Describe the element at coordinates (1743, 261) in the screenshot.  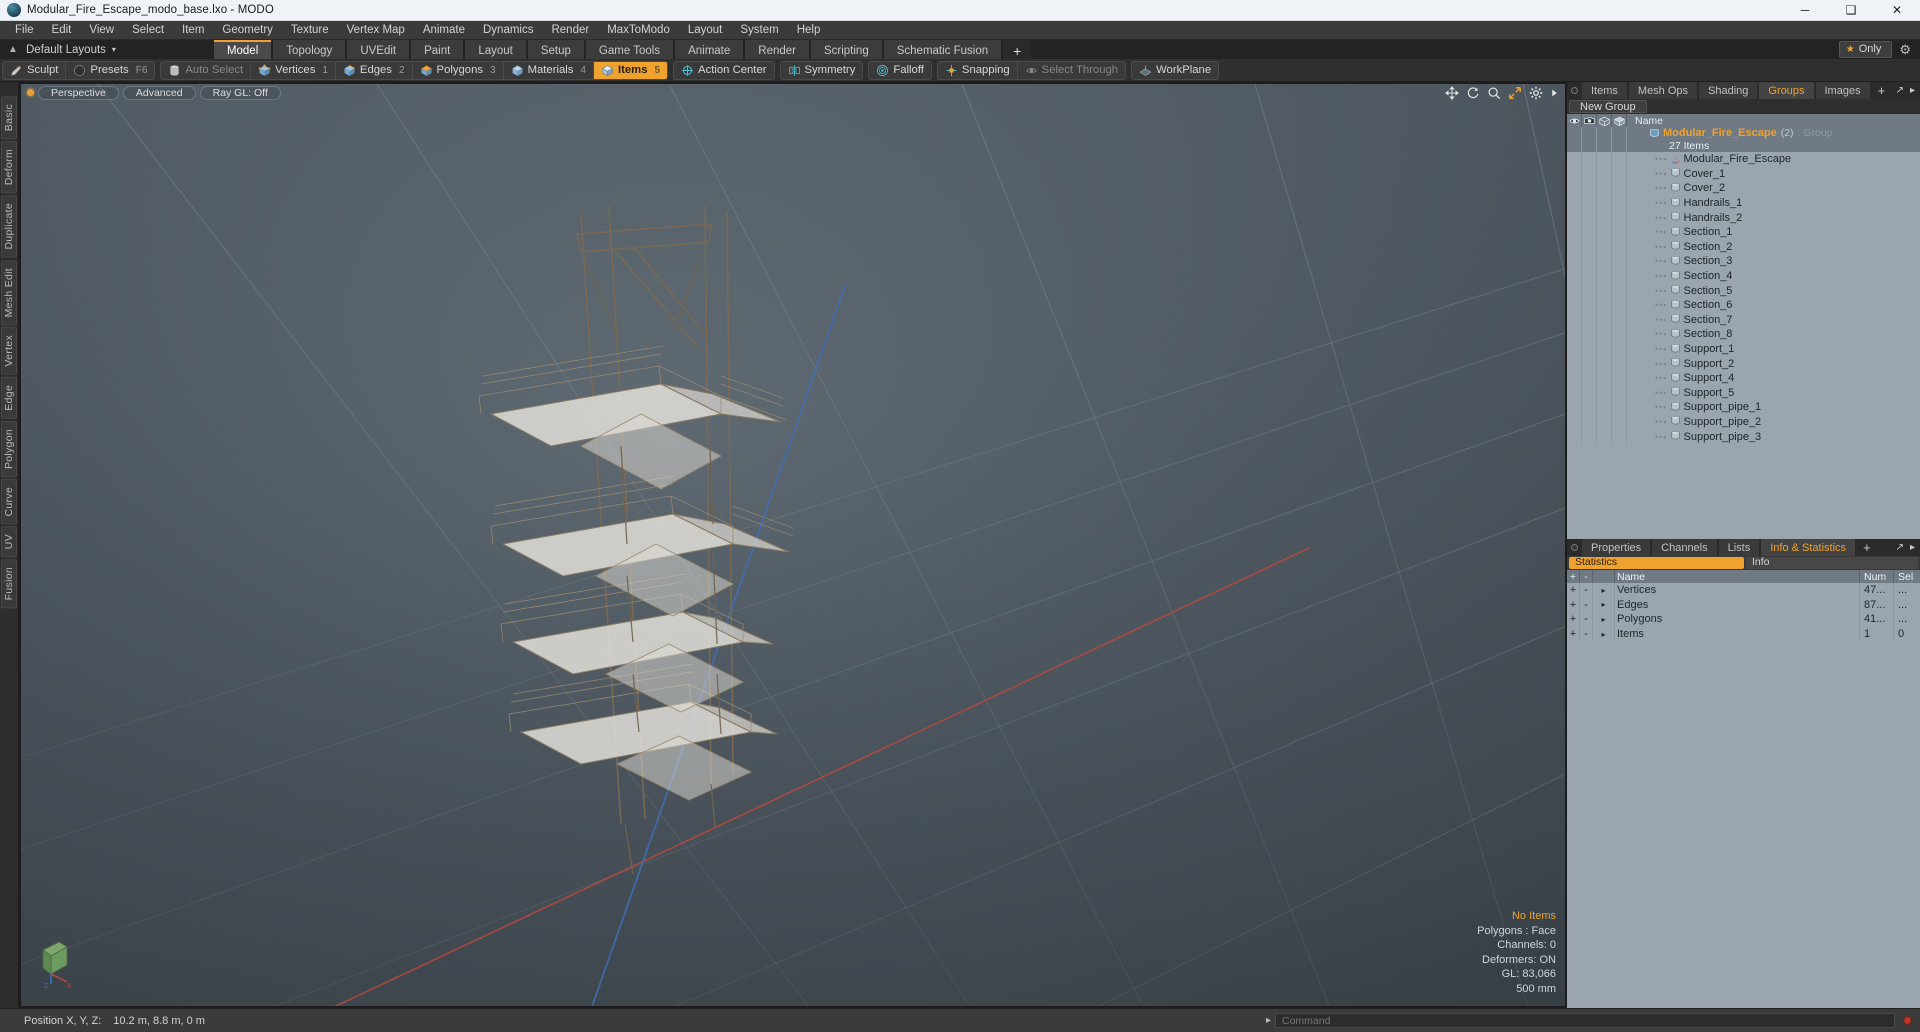
I see `list-item: ••▪ Section_3` at that location.